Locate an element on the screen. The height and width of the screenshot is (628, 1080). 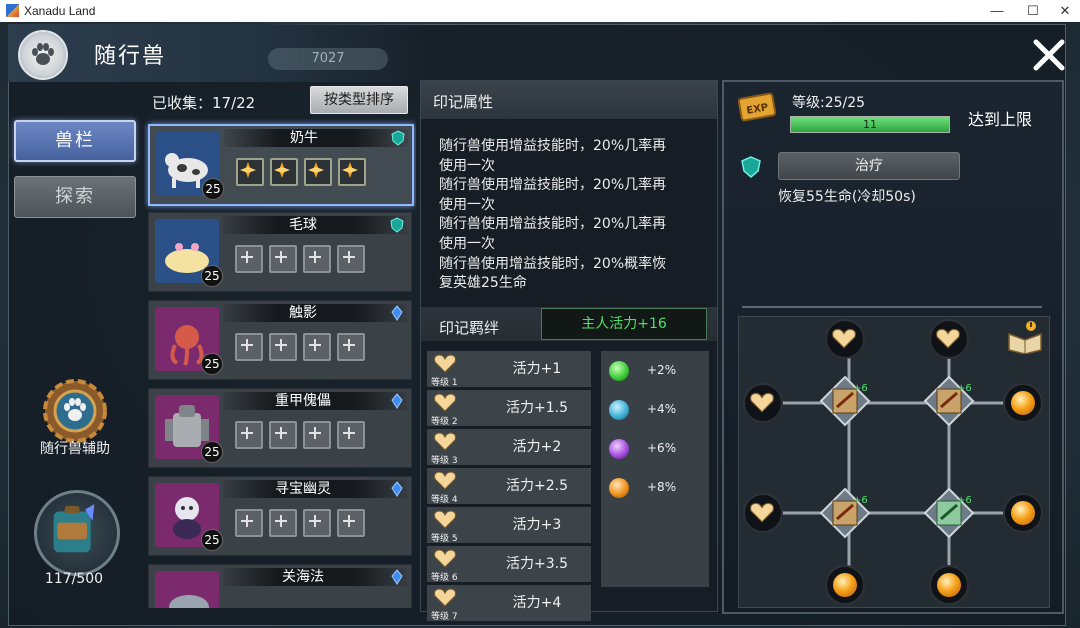
pet-card: 触影 25 is located at coordinates (280, 340).